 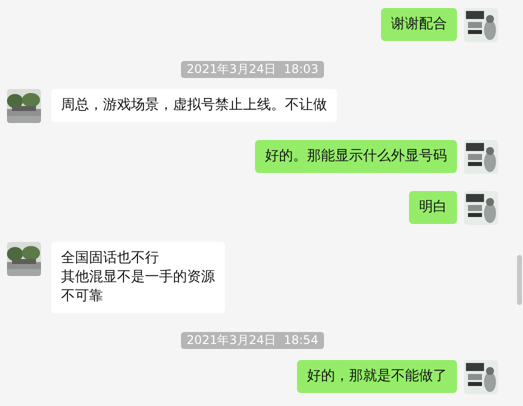 I want to click on message-text: 不可靠, so click(x=82, y=296).